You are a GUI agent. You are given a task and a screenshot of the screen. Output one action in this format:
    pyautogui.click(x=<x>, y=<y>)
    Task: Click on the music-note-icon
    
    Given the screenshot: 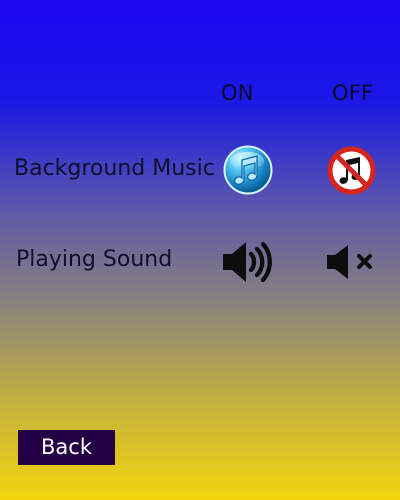 What is the action you would take?
    pyautogui.click(x=248, y=170)
    